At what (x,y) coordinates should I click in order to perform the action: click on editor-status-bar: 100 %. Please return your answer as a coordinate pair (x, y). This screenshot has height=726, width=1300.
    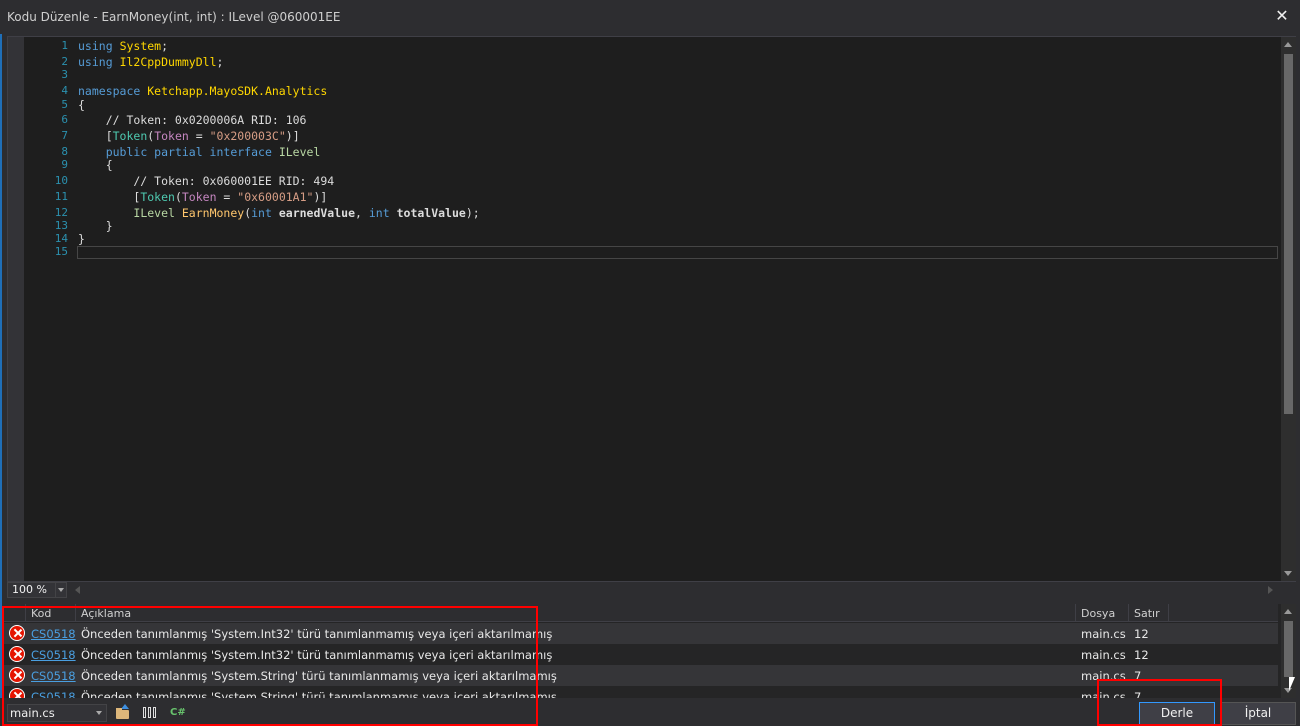
    Looking at the image, I should click on (651, 590).